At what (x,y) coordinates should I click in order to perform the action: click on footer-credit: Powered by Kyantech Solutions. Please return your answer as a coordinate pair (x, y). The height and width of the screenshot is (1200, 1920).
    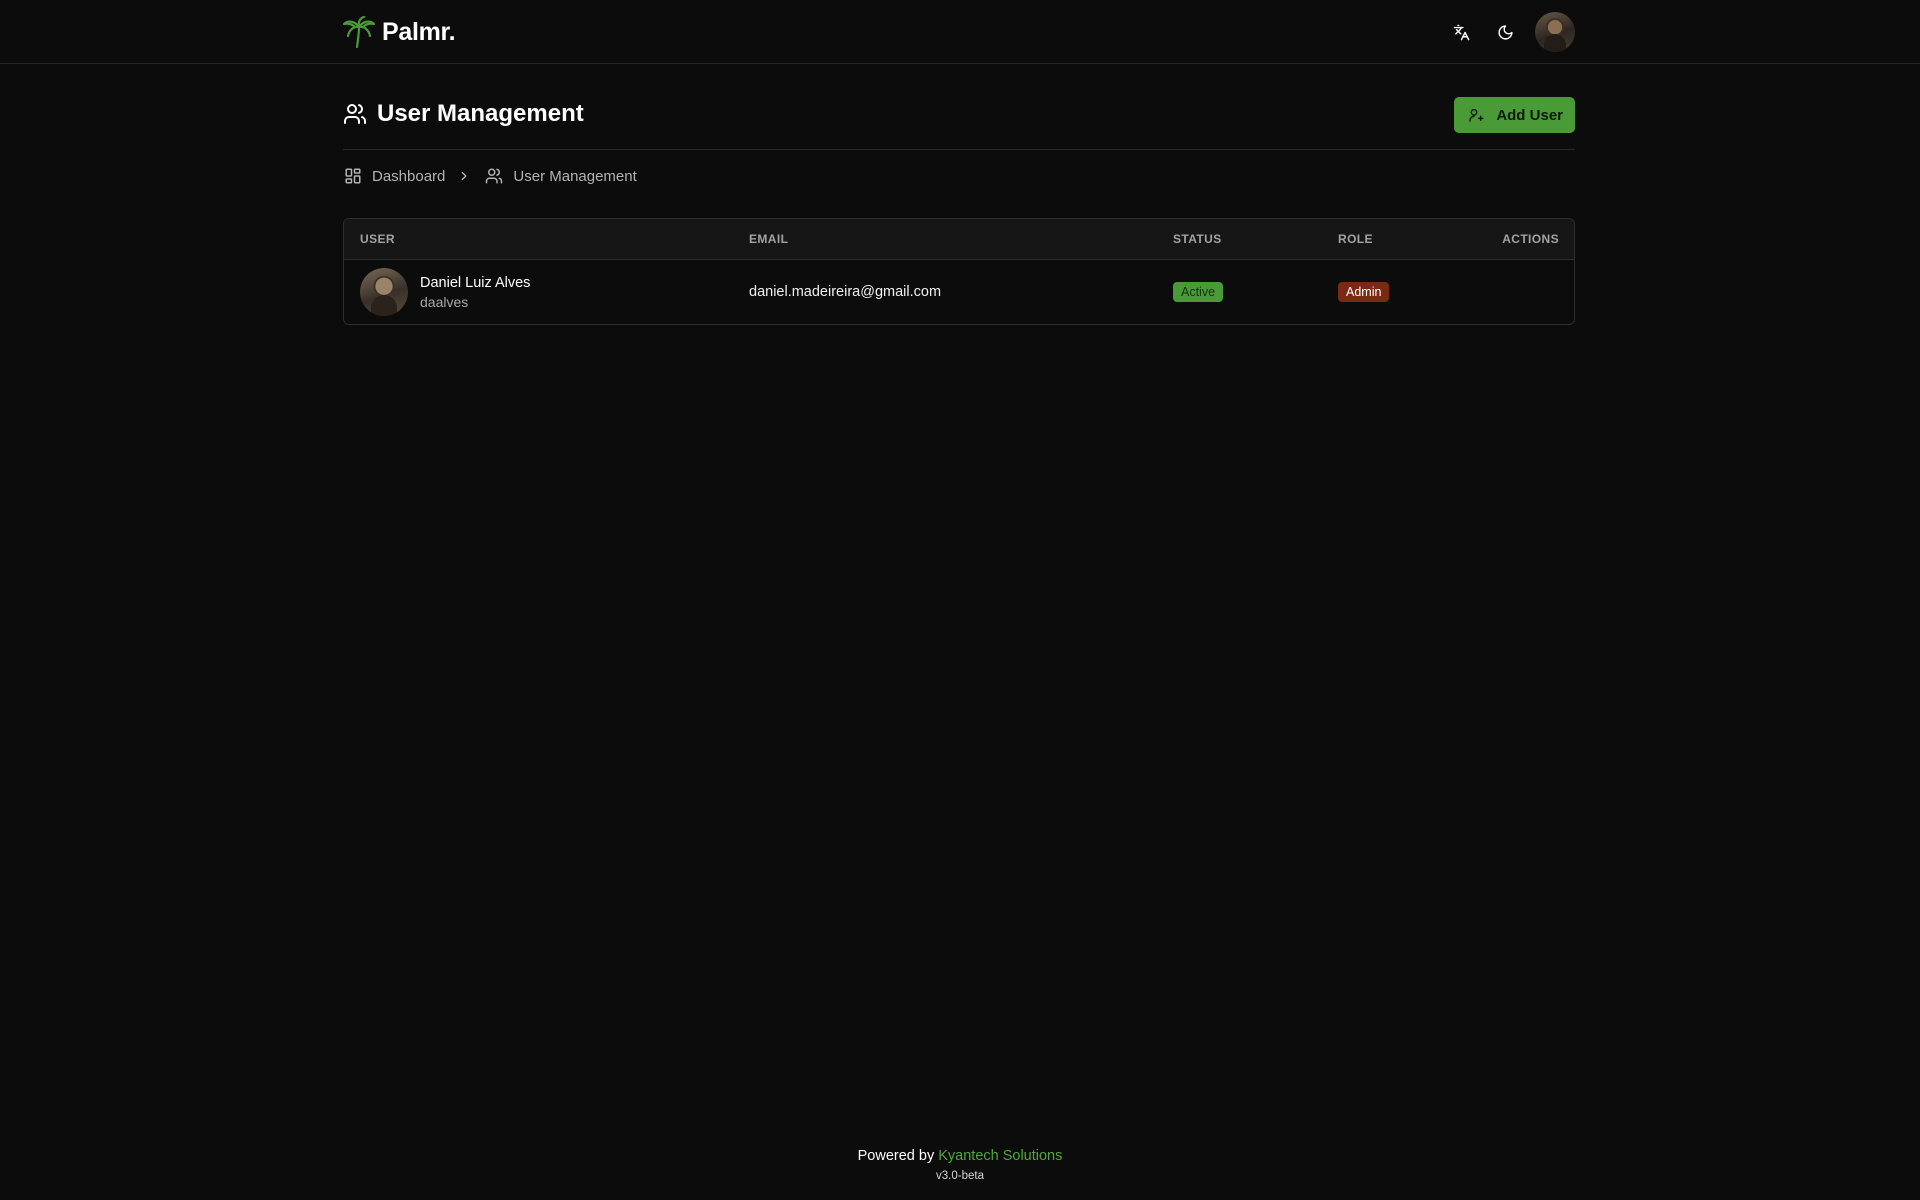
    Looking at the image, I should click on (960, 1156).